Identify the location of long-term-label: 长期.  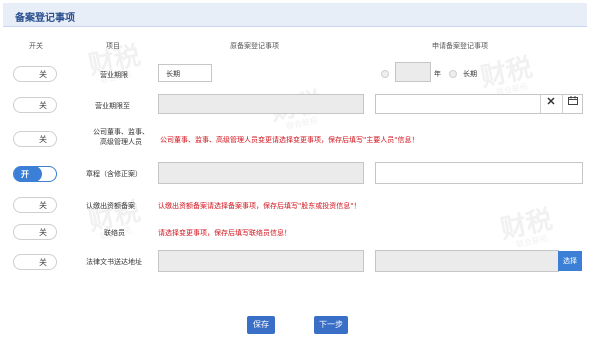
(470, 74).